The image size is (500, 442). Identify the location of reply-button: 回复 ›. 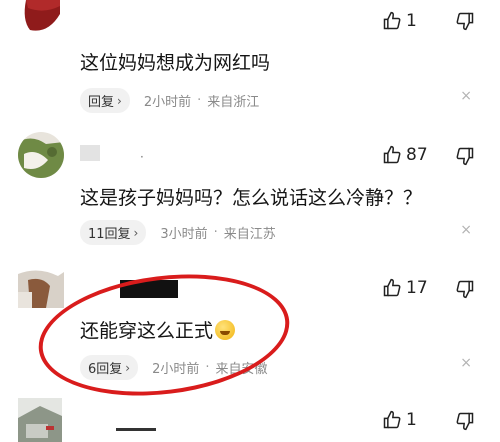
(105, 100).